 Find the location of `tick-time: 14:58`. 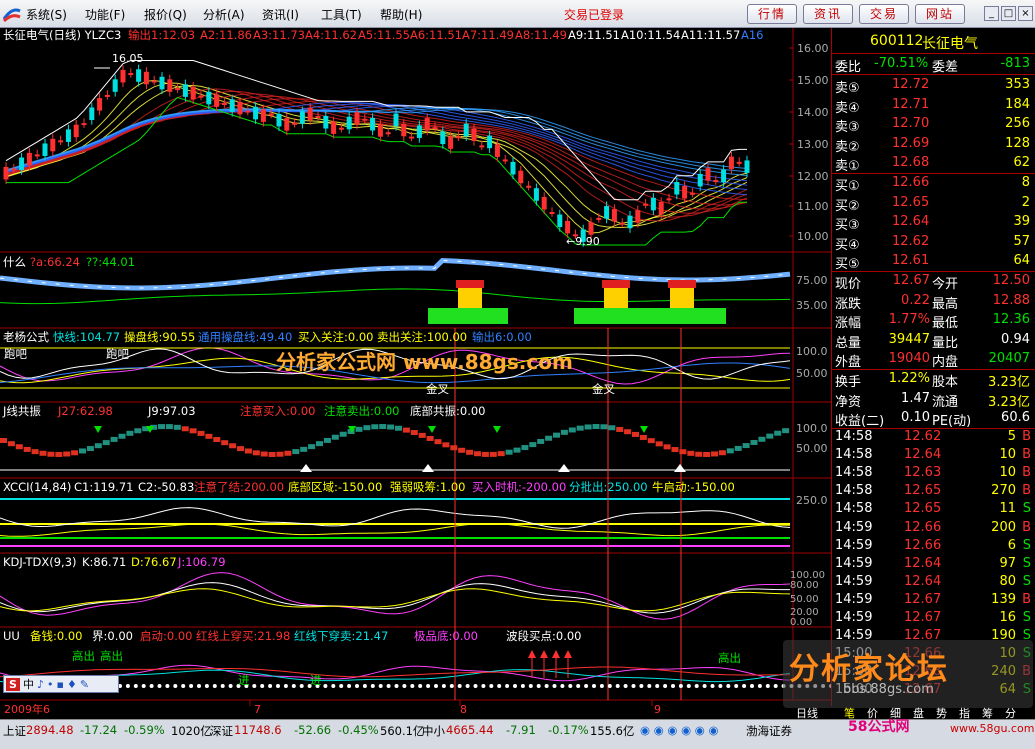

tick-time: 14:58 is located at coordinates (854, 455).